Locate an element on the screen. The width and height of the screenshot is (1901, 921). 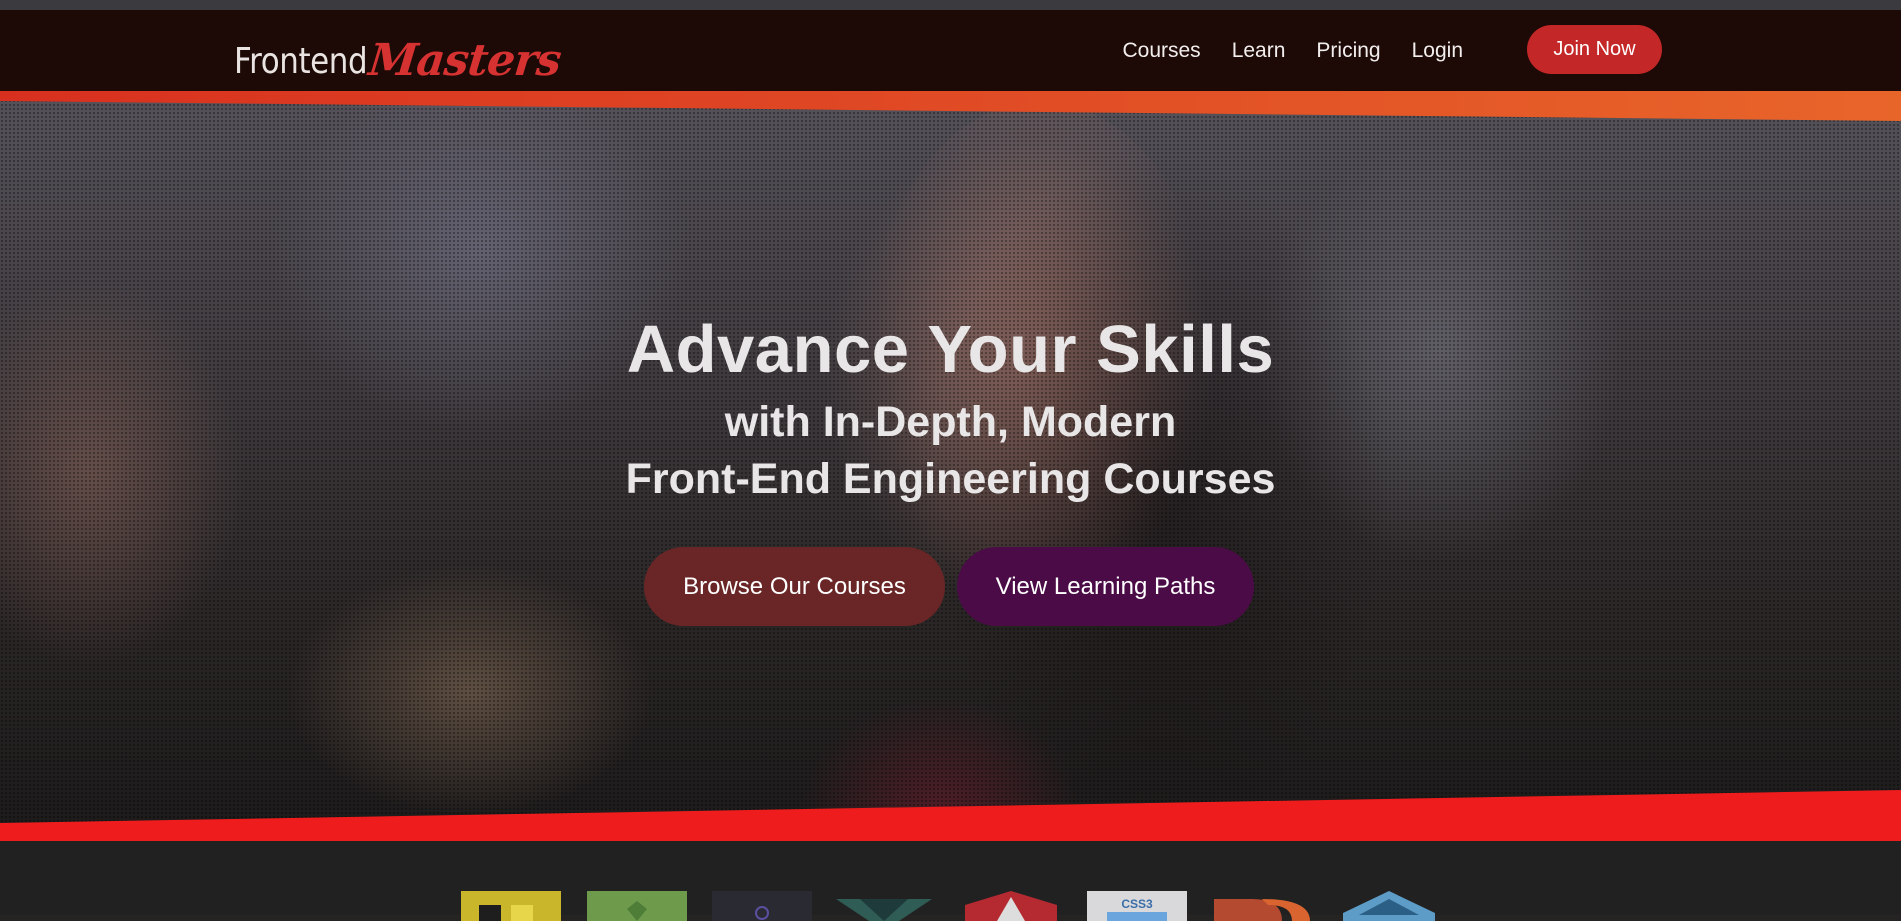
nav-login-link: Login is located at coordinates (1437, 51).